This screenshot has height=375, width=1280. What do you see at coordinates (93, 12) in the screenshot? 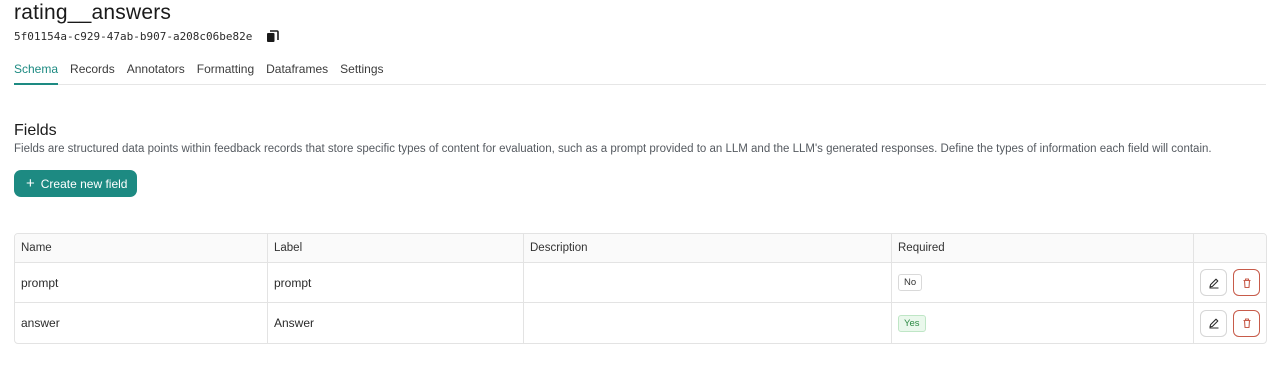
I see `dataset-title: rating__answers` at bounding box center [93, 12].